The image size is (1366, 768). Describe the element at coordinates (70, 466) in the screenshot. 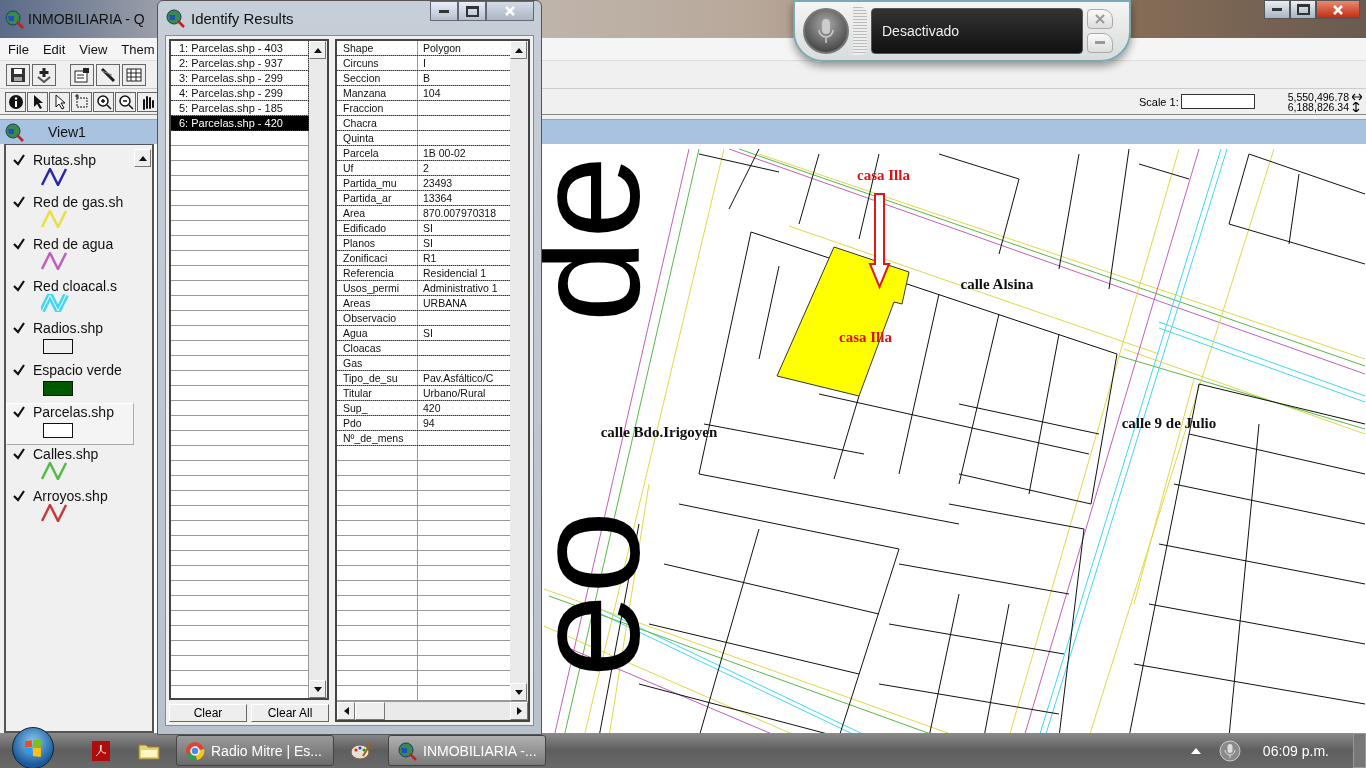

I see `layer-item: Calles.shp` at that location.